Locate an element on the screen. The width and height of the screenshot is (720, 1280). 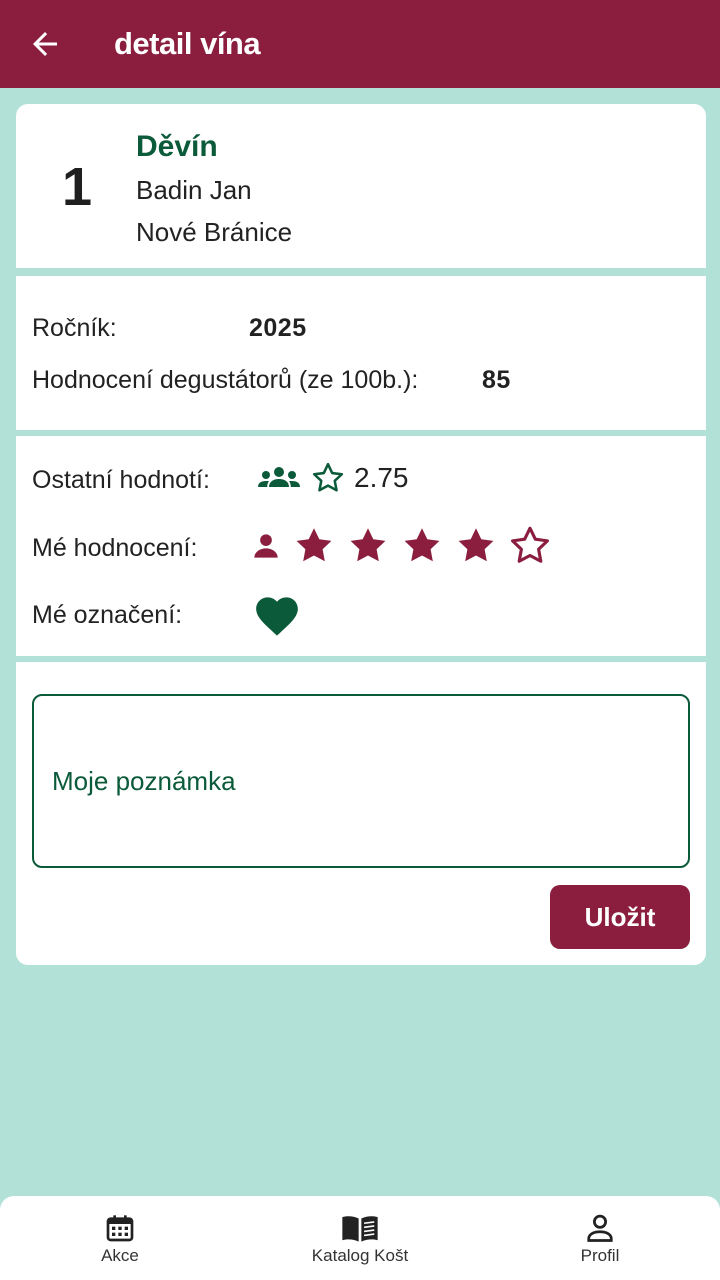
others-rating-label: Ostatní hodnotí: is located at coordinates (121, 480).